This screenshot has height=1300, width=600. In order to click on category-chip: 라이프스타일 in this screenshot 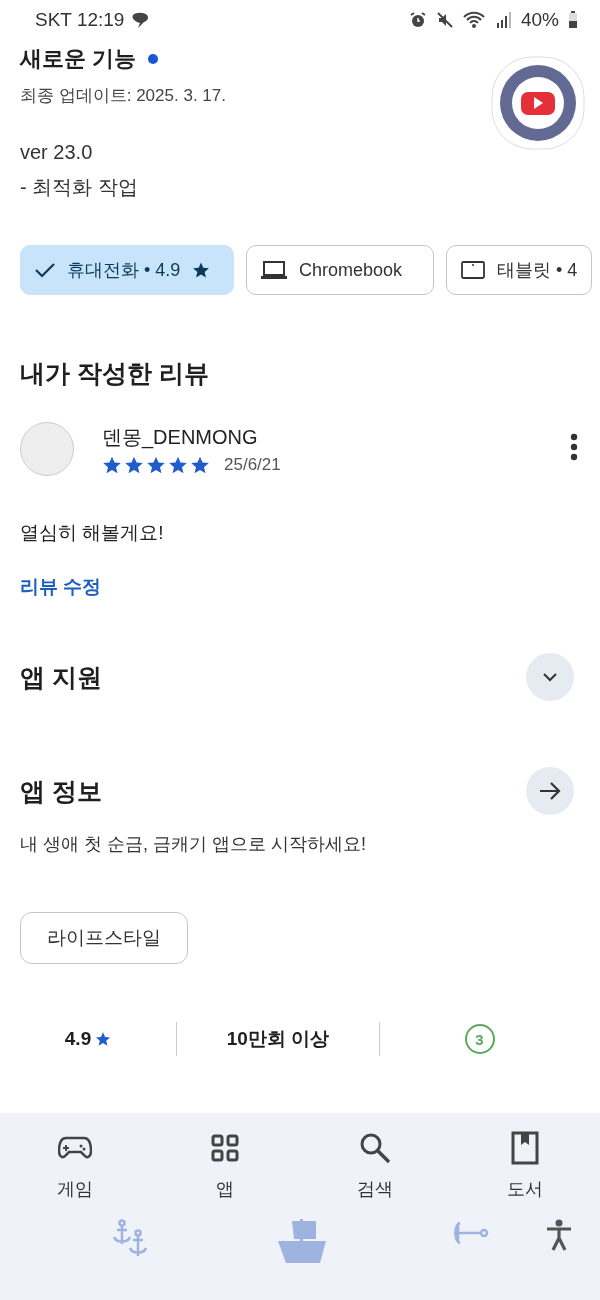, I will do `click(104, 938)`.